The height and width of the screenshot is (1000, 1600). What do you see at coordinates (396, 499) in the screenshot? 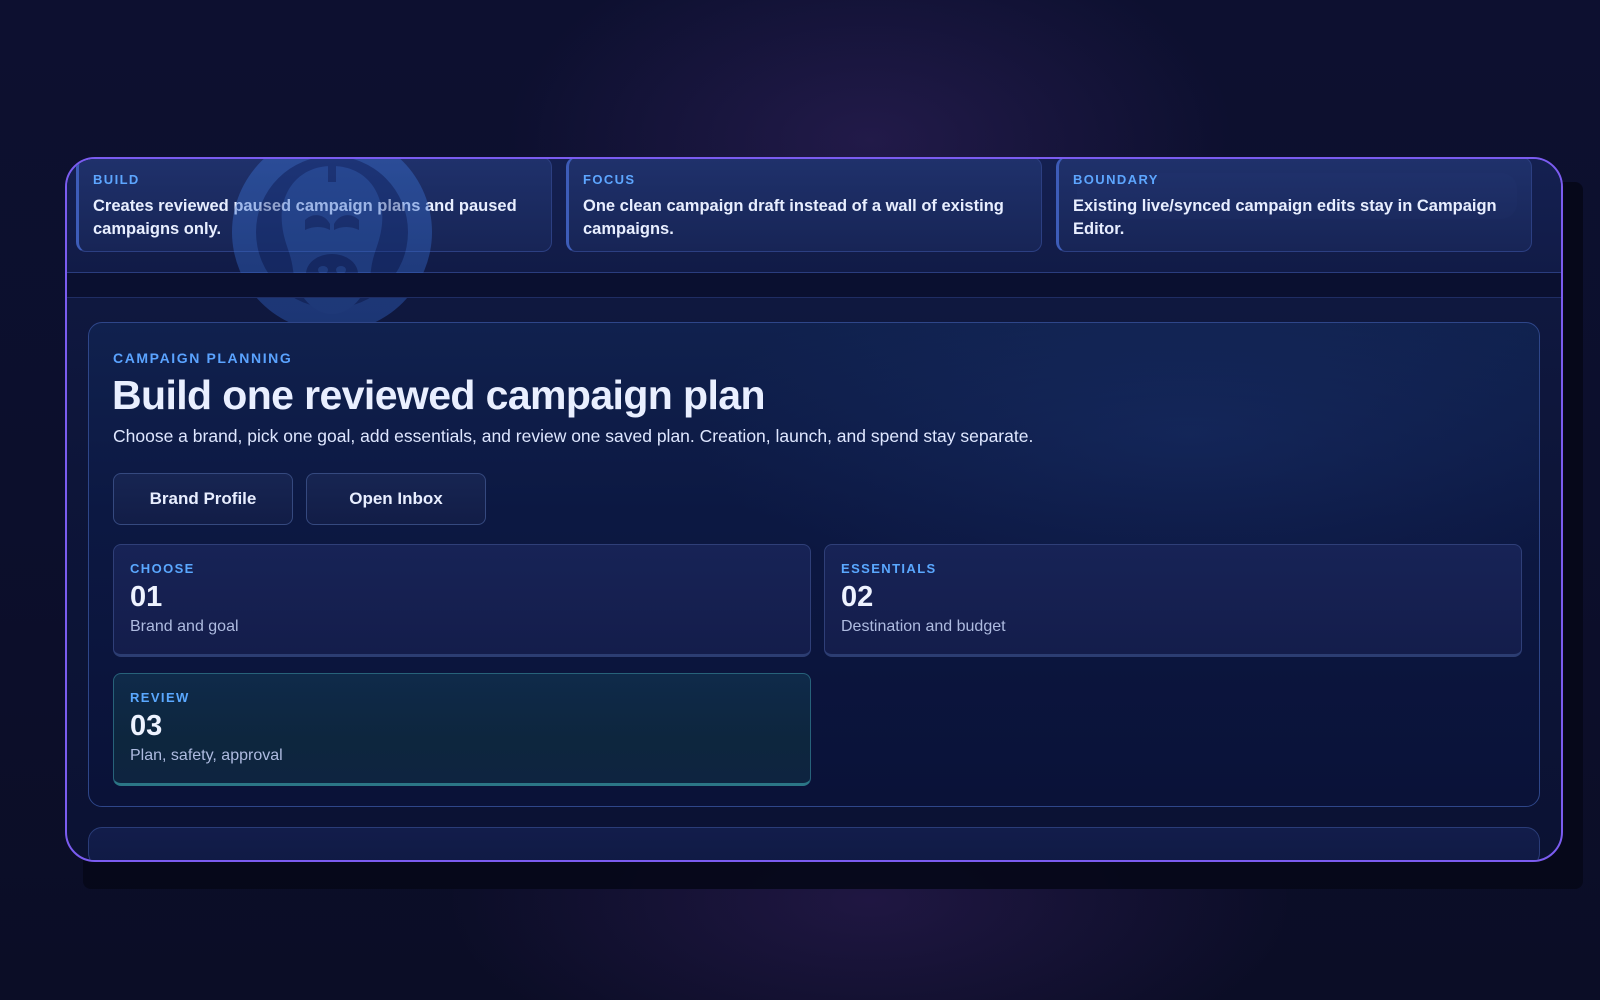
I see `open-inbox-button: Open Inbox` at bounding box center [396, 499].